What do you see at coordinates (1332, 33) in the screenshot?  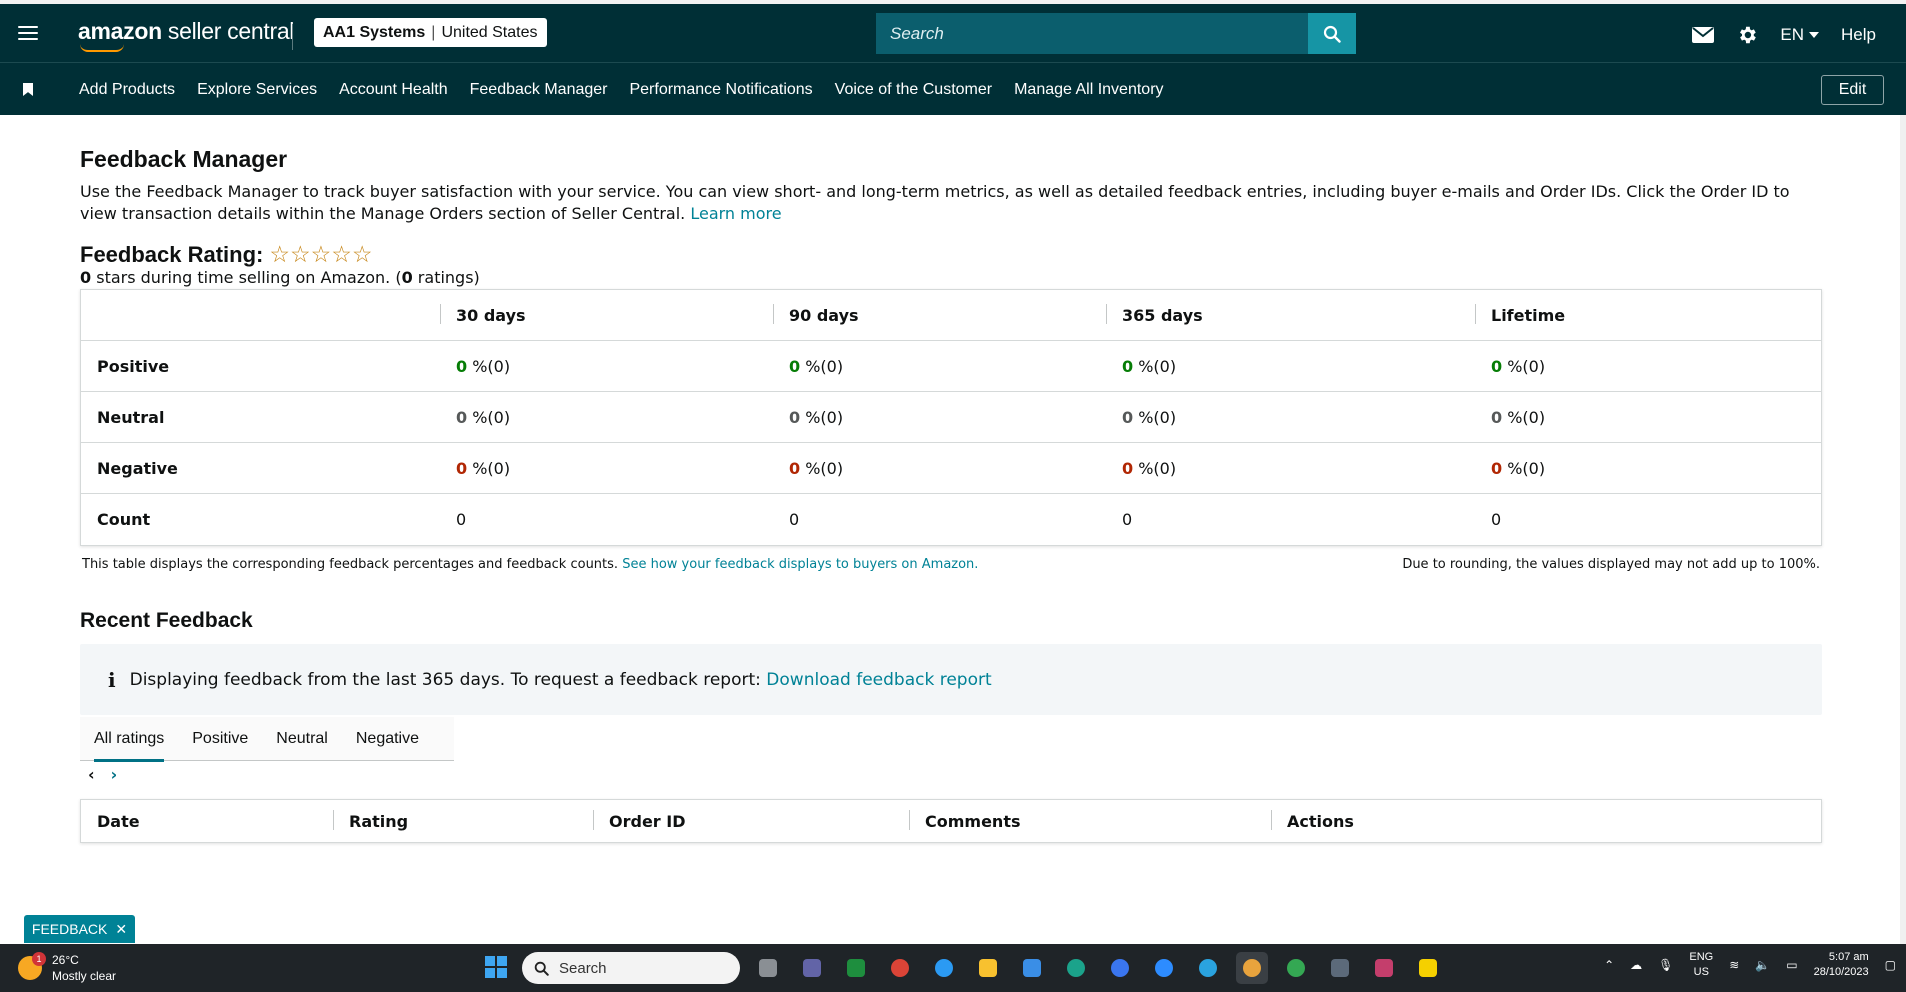 I see `search-button` at bounding box center [1332, 33].